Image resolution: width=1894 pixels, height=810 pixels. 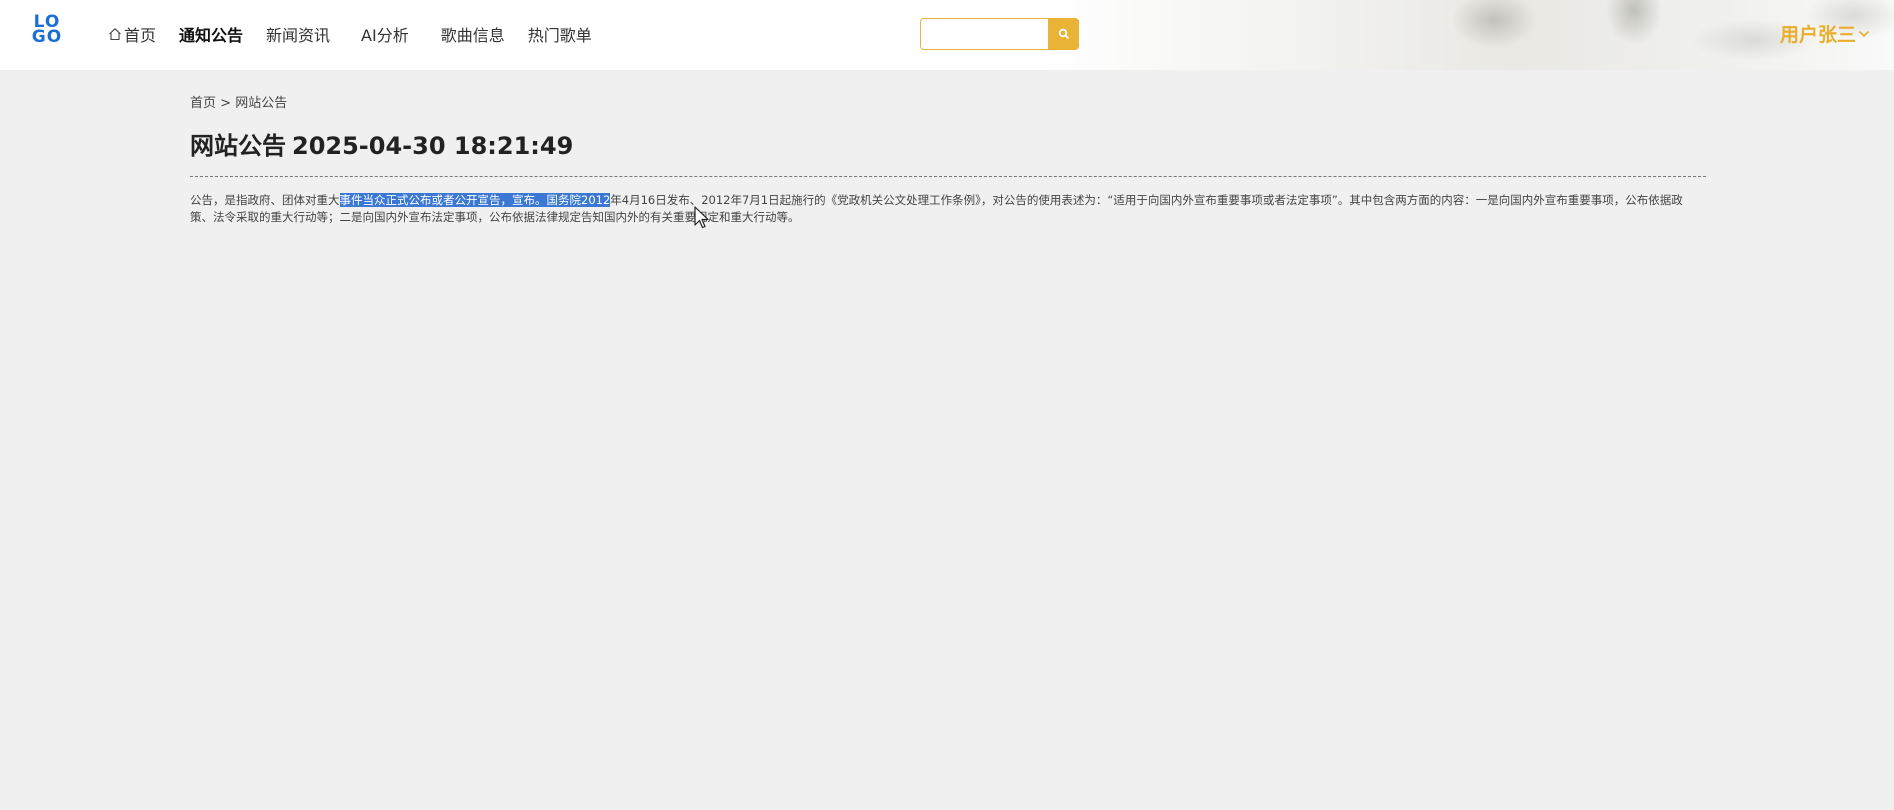 I want to click on top-header: LO GO 首页 通知公告 新闻资讯 AI分析 歌曲信息 热门歌单 用户张三, so click(x=947, y=35).